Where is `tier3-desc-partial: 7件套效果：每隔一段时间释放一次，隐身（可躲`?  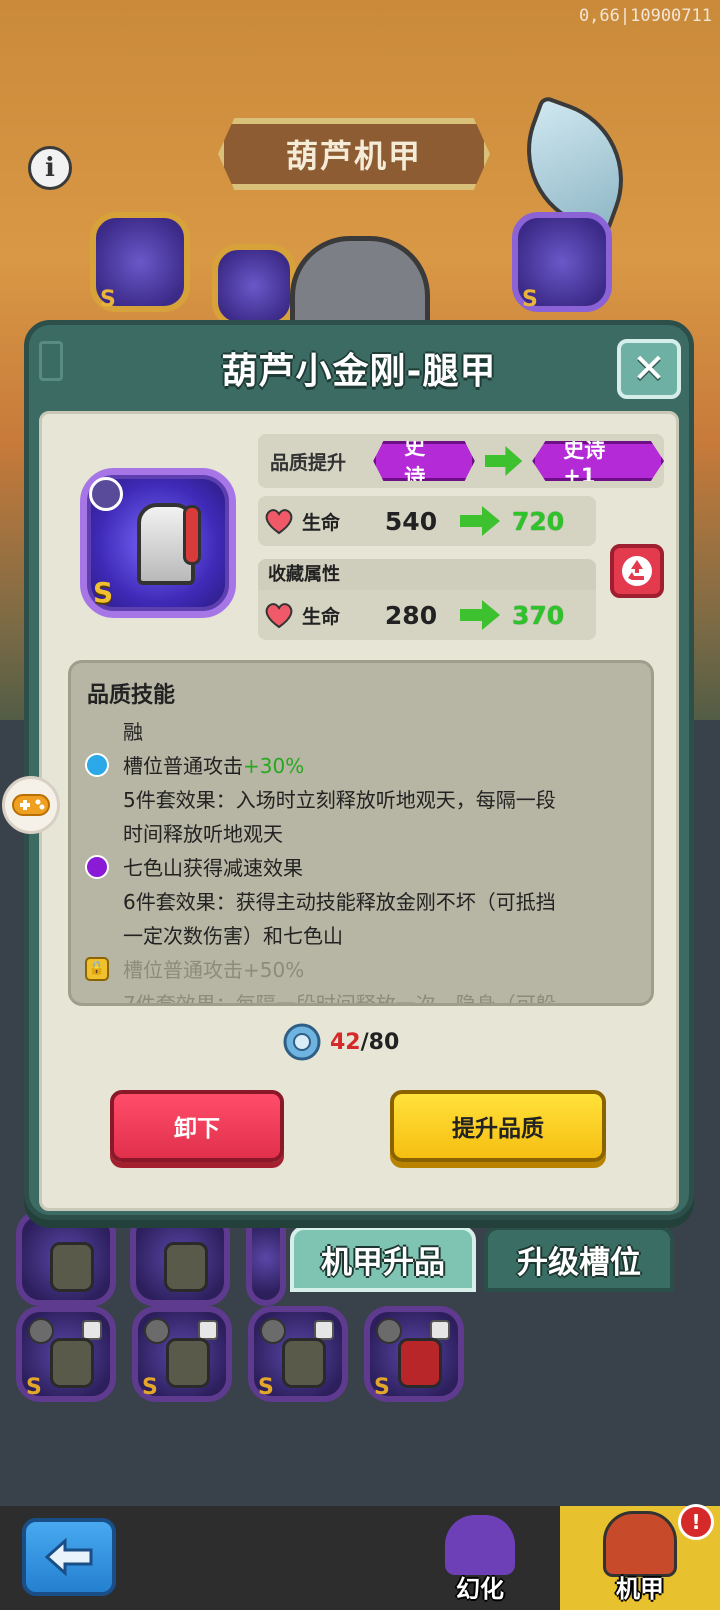 tier3-desc-partial: 7件套效果：每隔一段时间释放一次，隐身（可躲 is located at coordinates (339, 999).